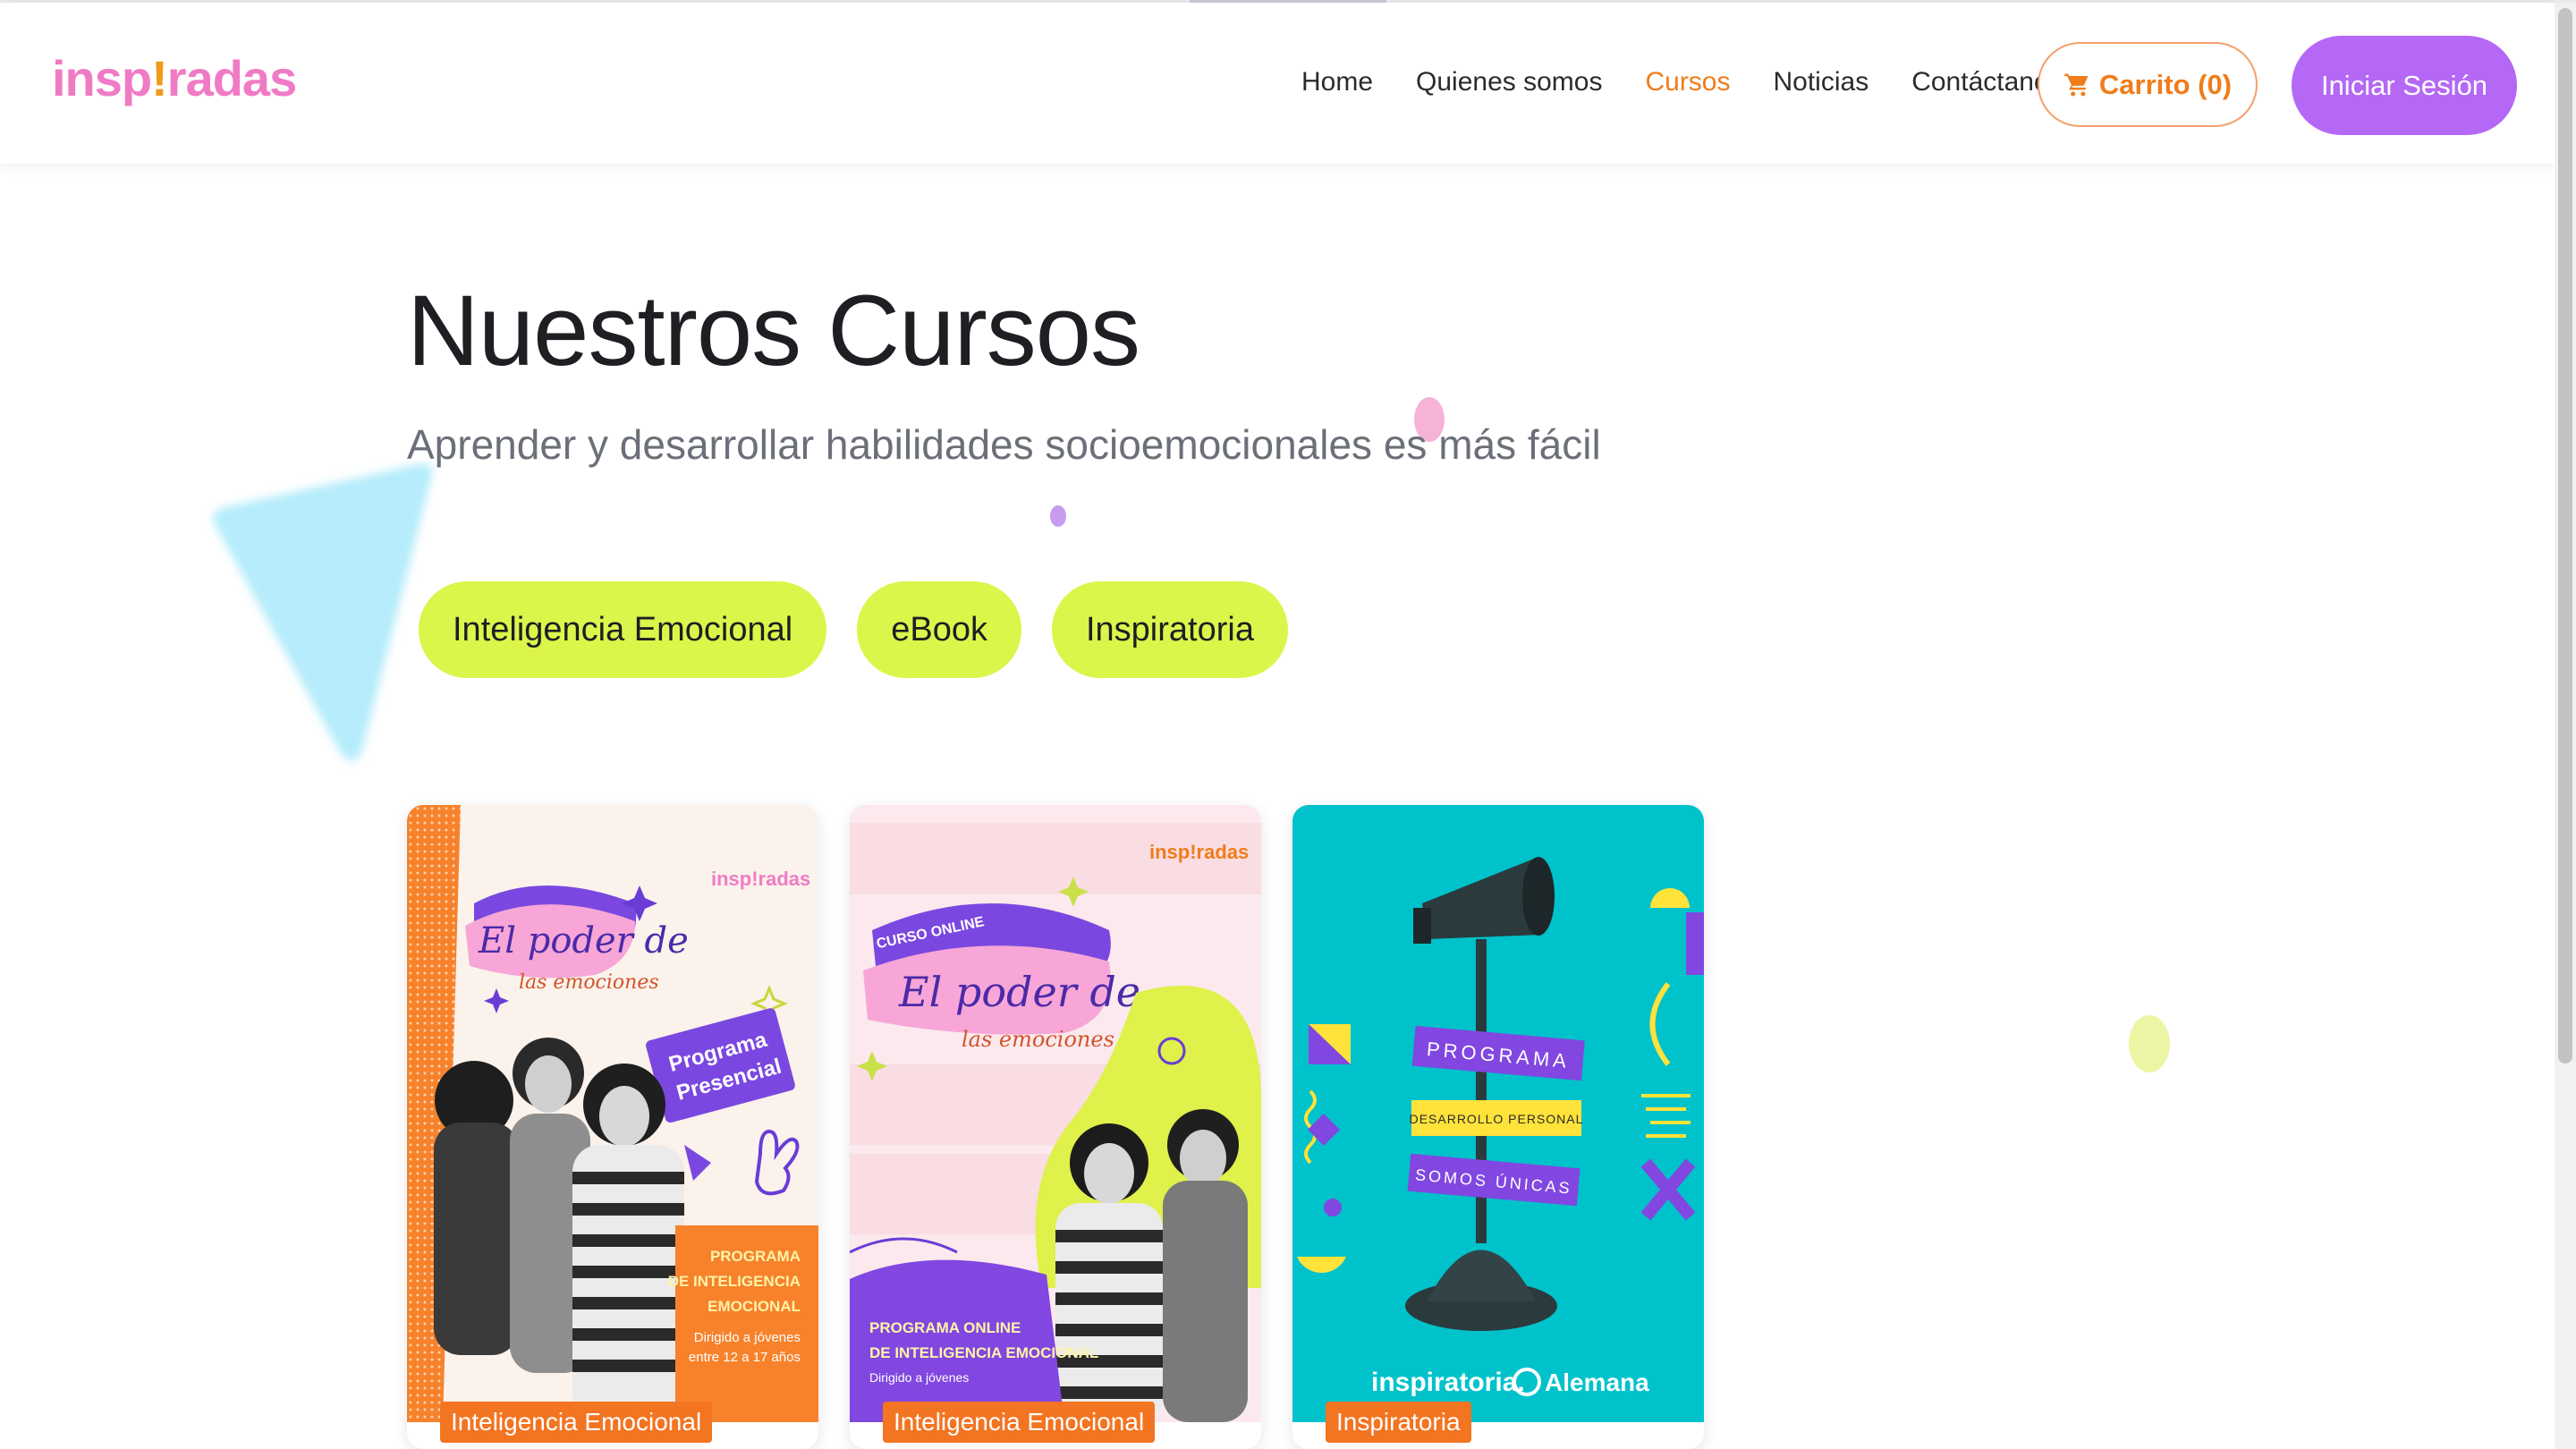  I want to click on filter-ebook: eBook, so click(939, 629).